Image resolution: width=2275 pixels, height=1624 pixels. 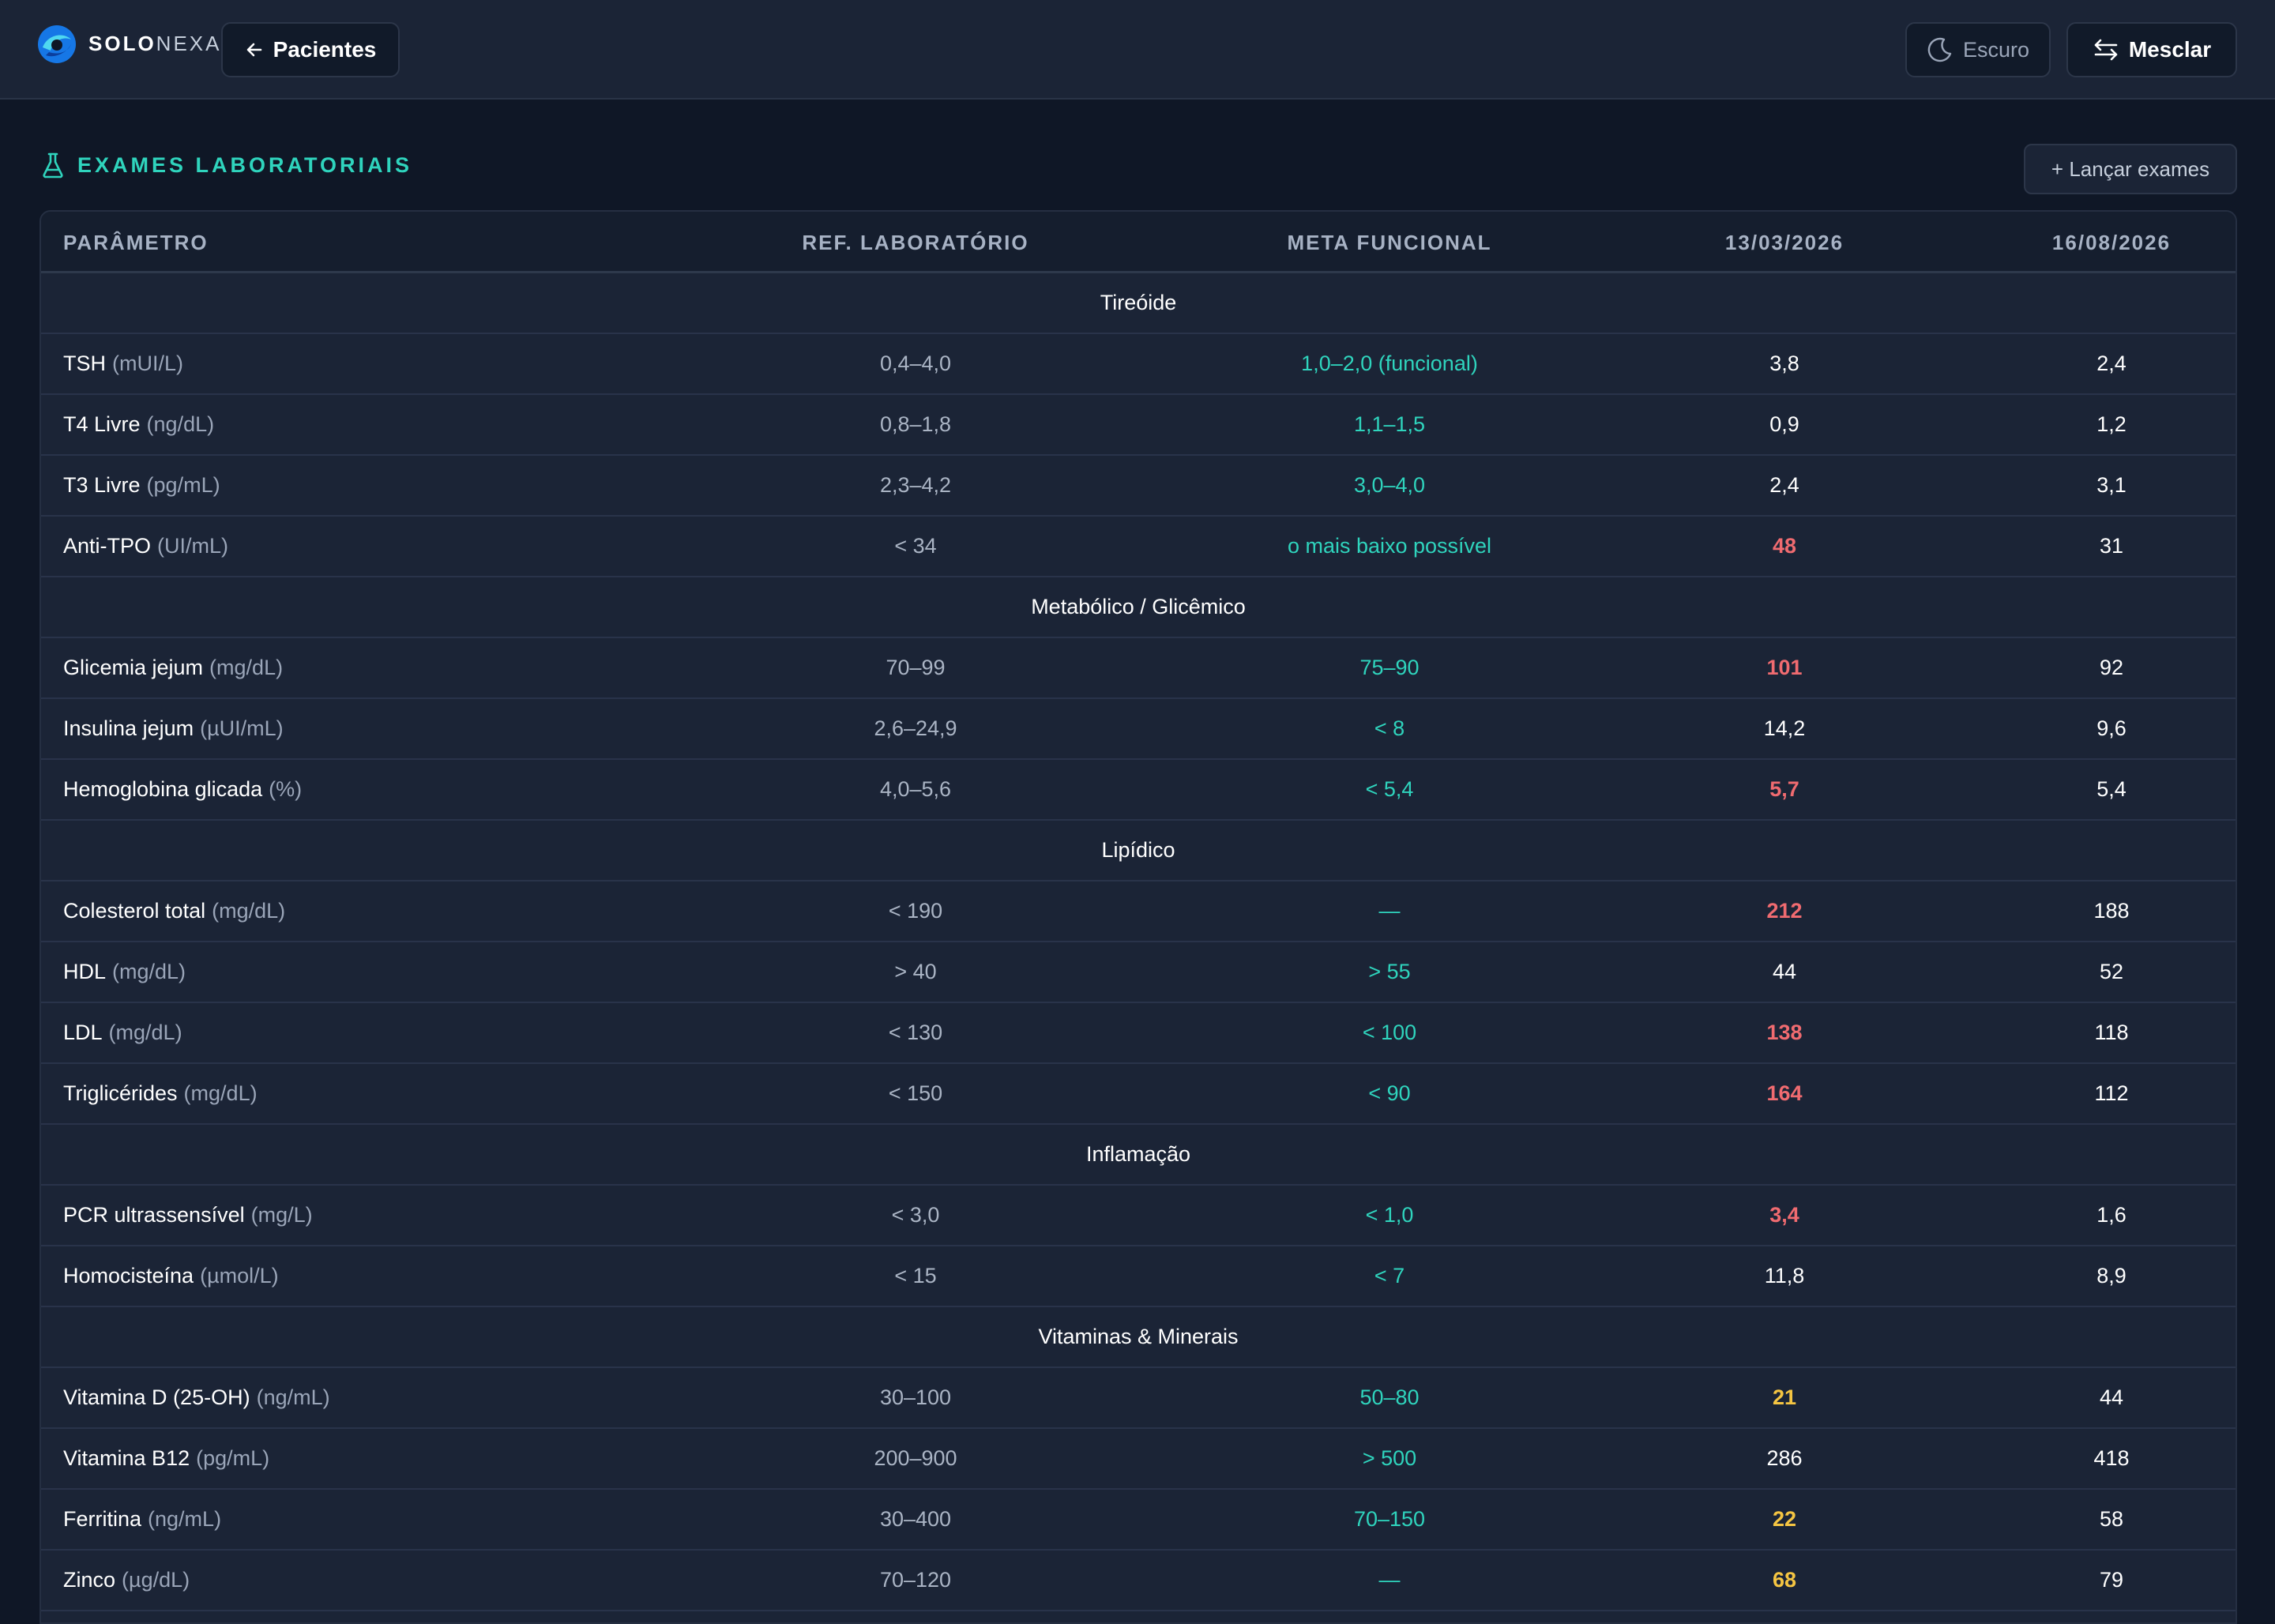 I want to click on parameter-name: Anti-TPO, so click(x=107, y=546).